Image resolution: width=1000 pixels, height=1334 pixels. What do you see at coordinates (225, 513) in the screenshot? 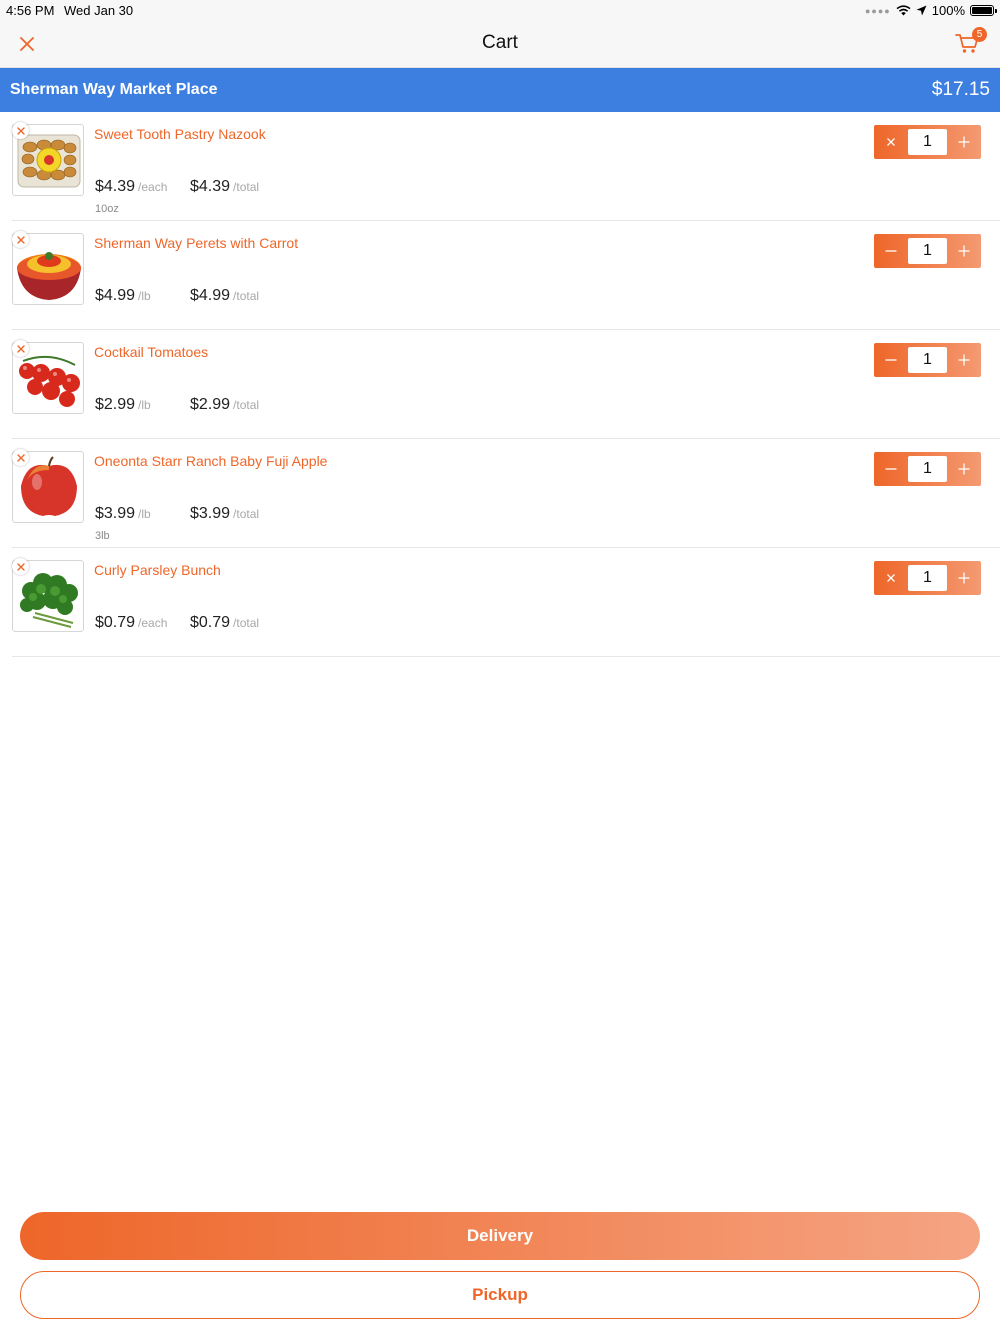
I see `total-price: $3.99/total` at bounding box center [225, 513].